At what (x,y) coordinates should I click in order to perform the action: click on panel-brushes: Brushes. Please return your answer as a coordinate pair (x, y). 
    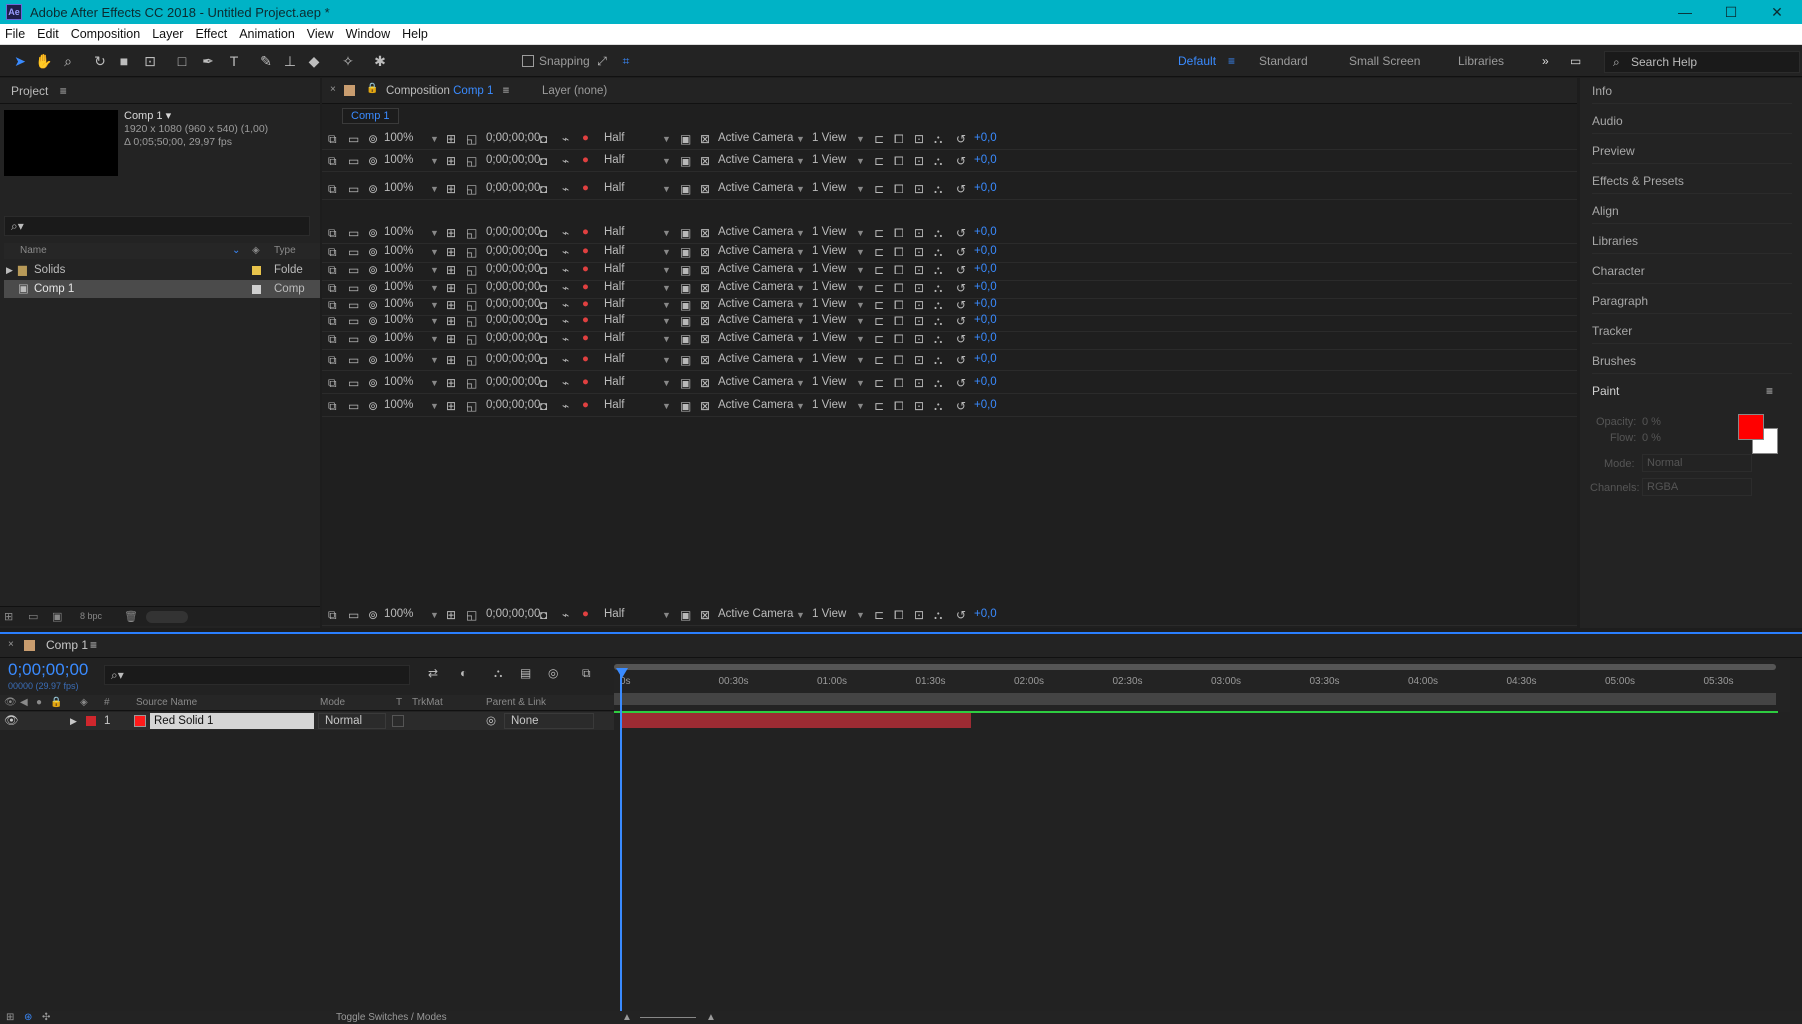
    Looking at the image, I should click on (1692, 361).